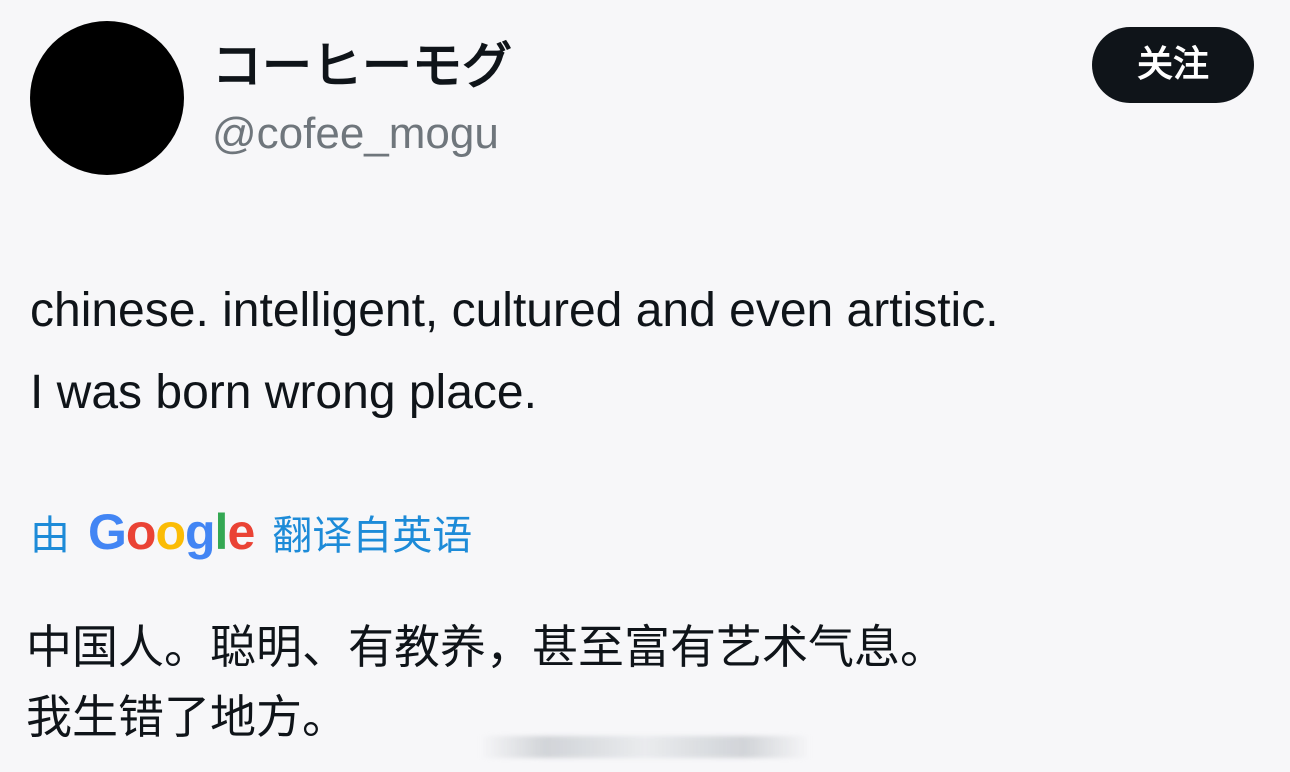 Image resolution: width=1290 pixels, height=772 pixels. I want to click on blurred-watermark, so click(645, 747).